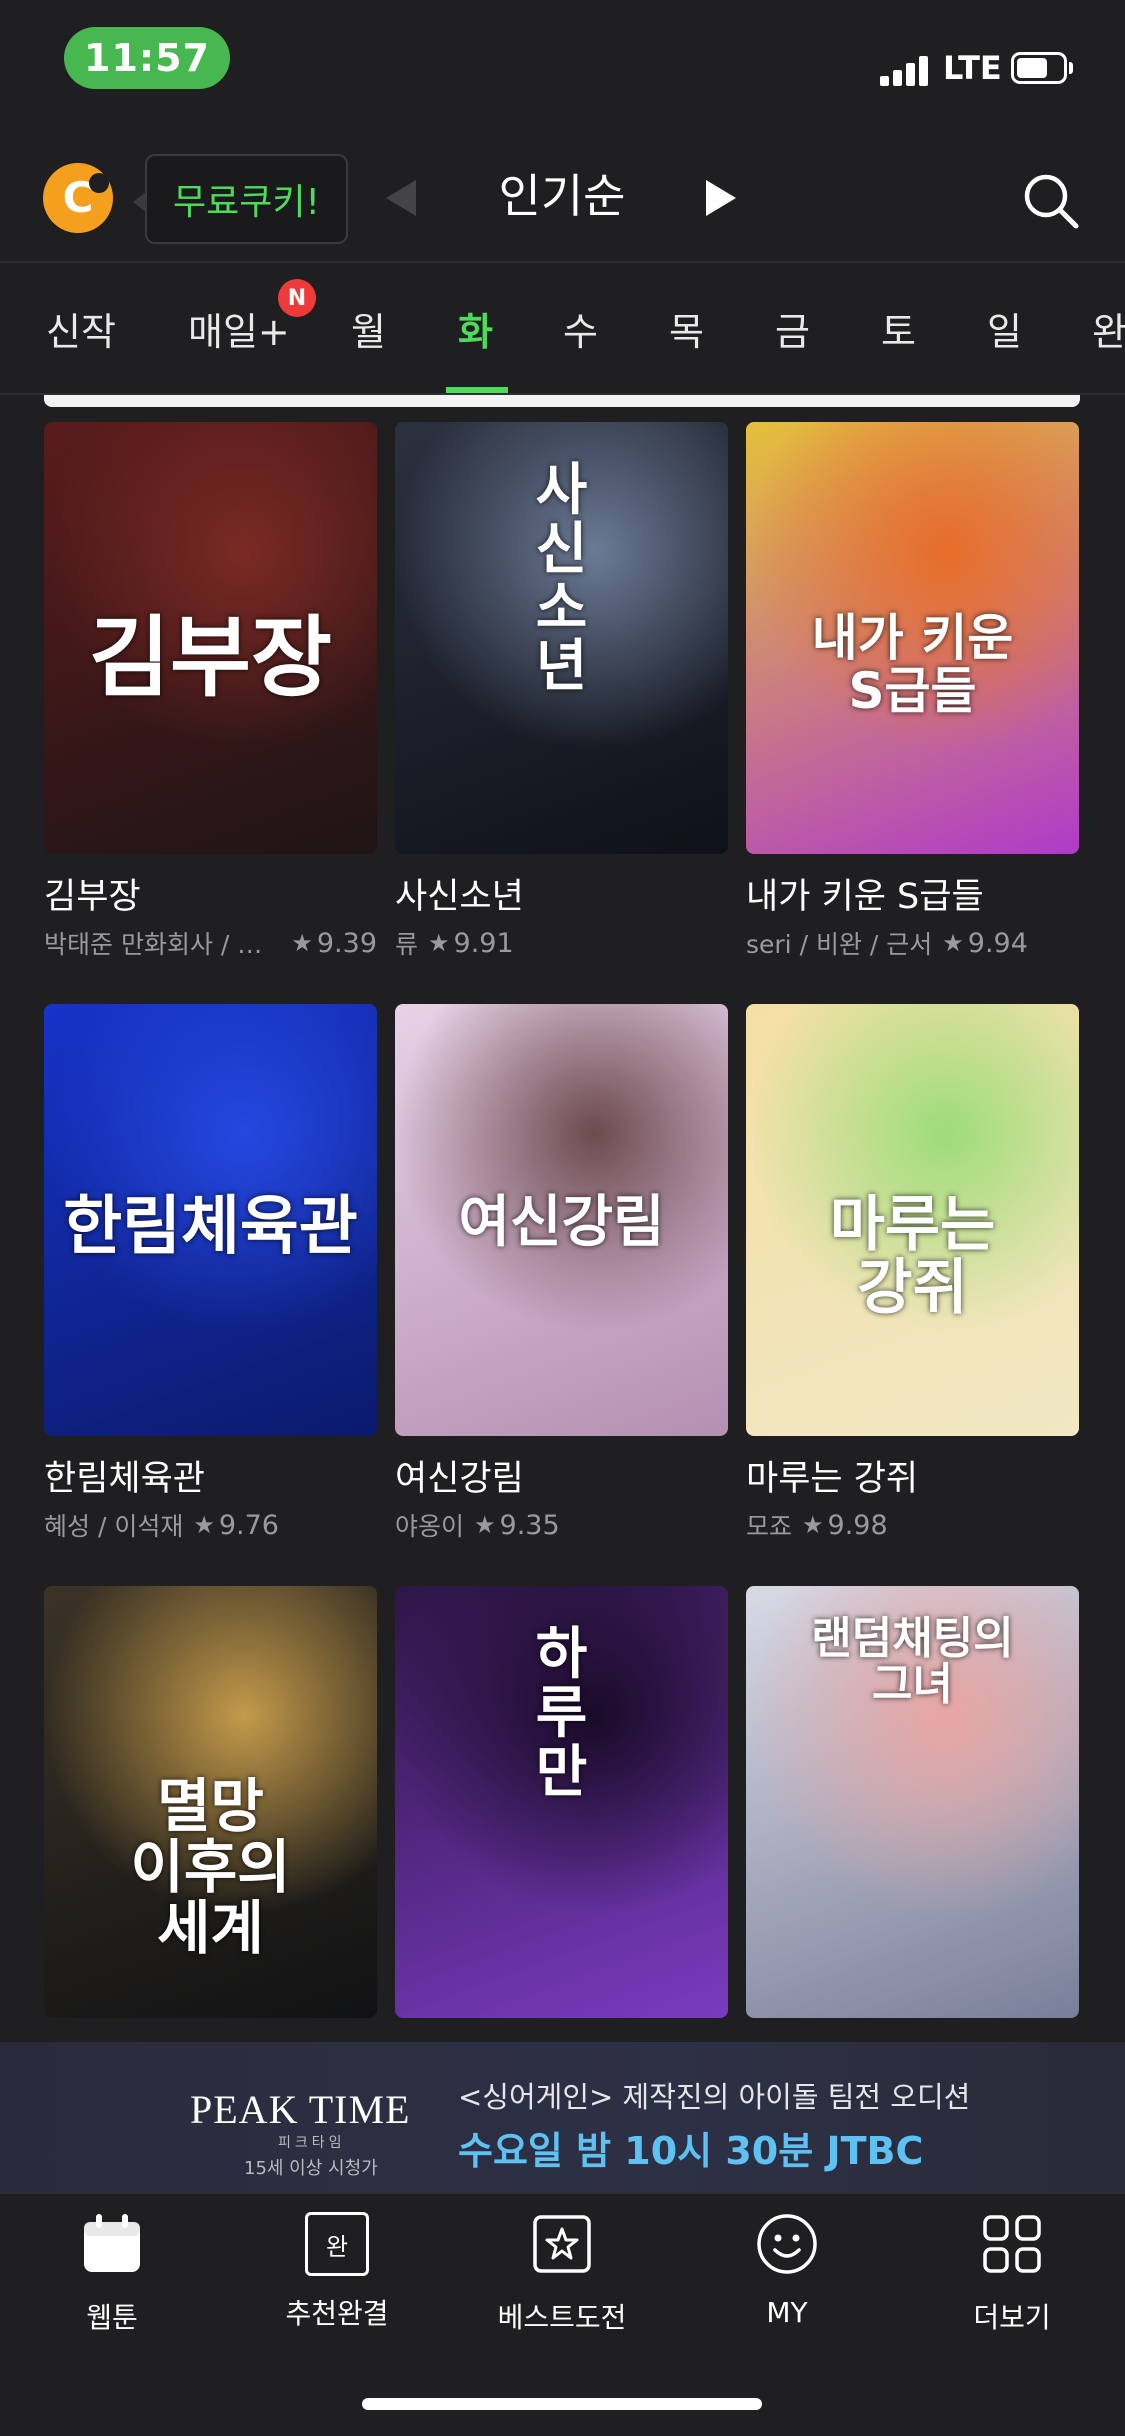 This screenshot has height=2436, width=1125. I want to click on sort-next-arrow-icon, so click(721, 198).